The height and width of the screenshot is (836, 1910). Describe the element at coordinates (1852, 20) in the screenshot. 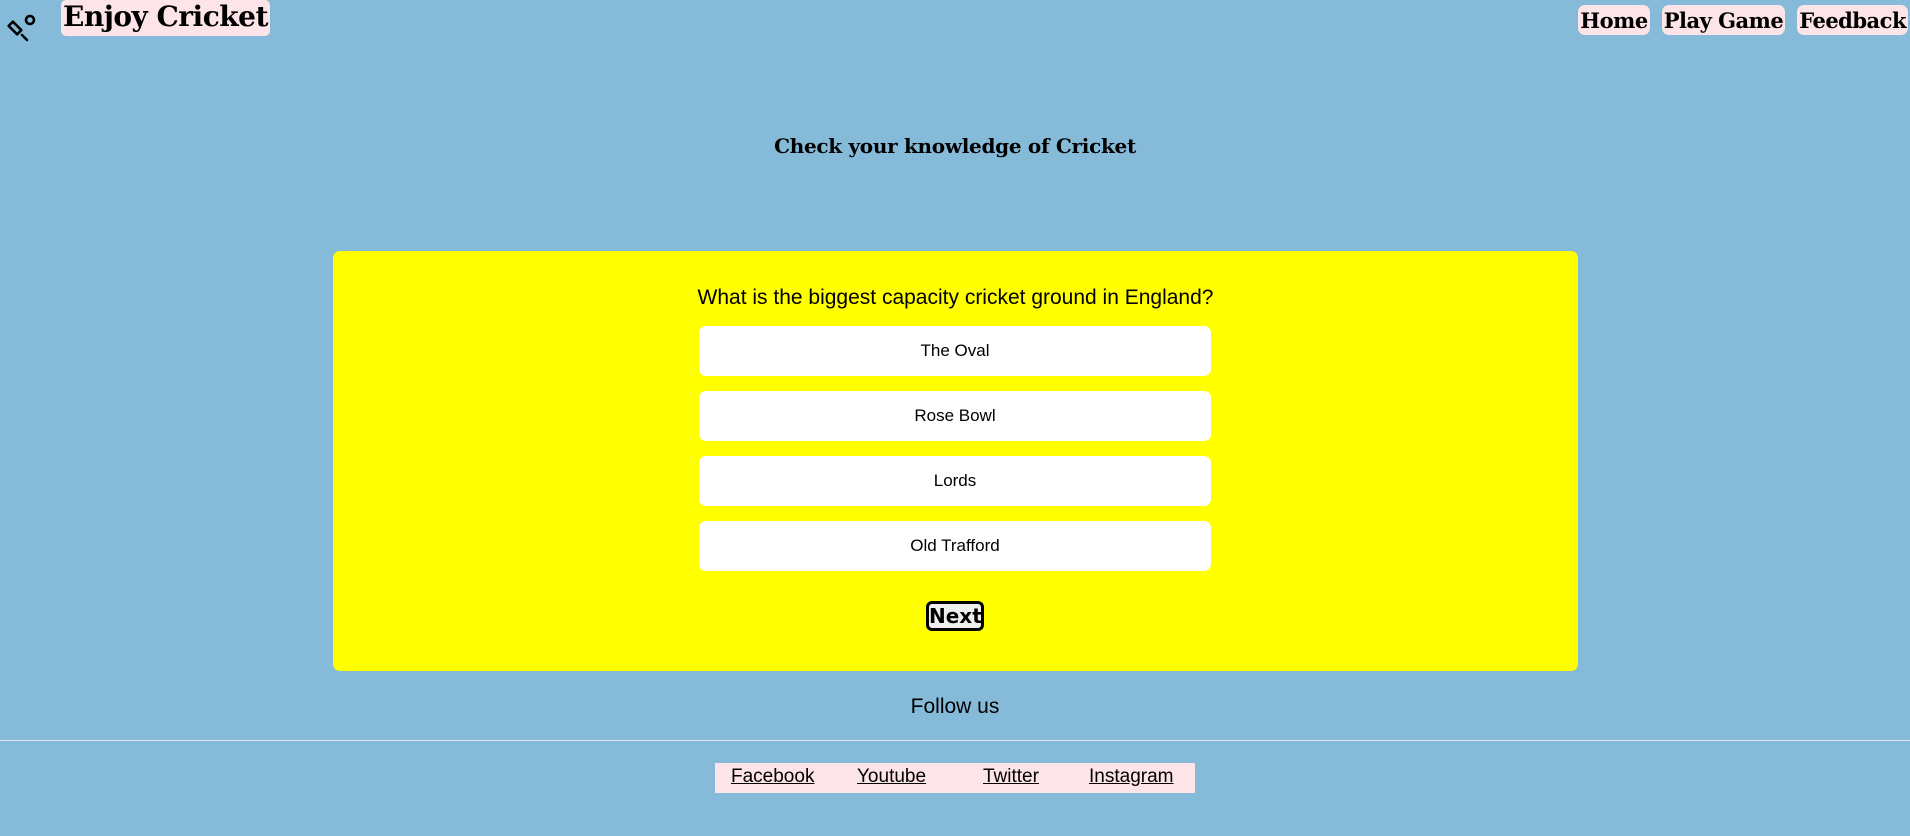

I see `nav-feedback-link: Feedback` at that location.